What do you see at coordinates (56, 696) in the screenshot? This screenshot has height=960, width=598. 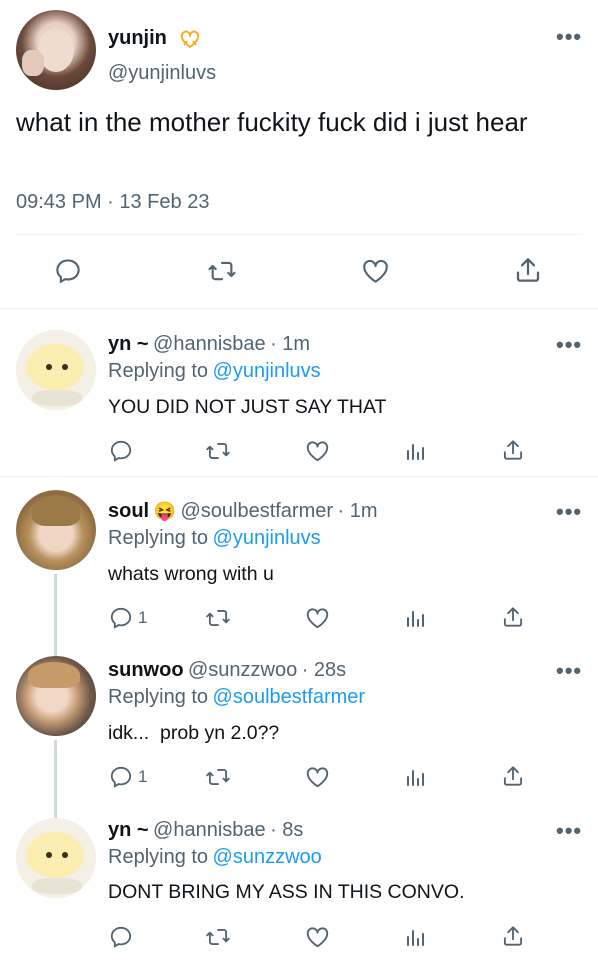 I see `avatar-sunzzwoo` at bounding box center [56, 696].